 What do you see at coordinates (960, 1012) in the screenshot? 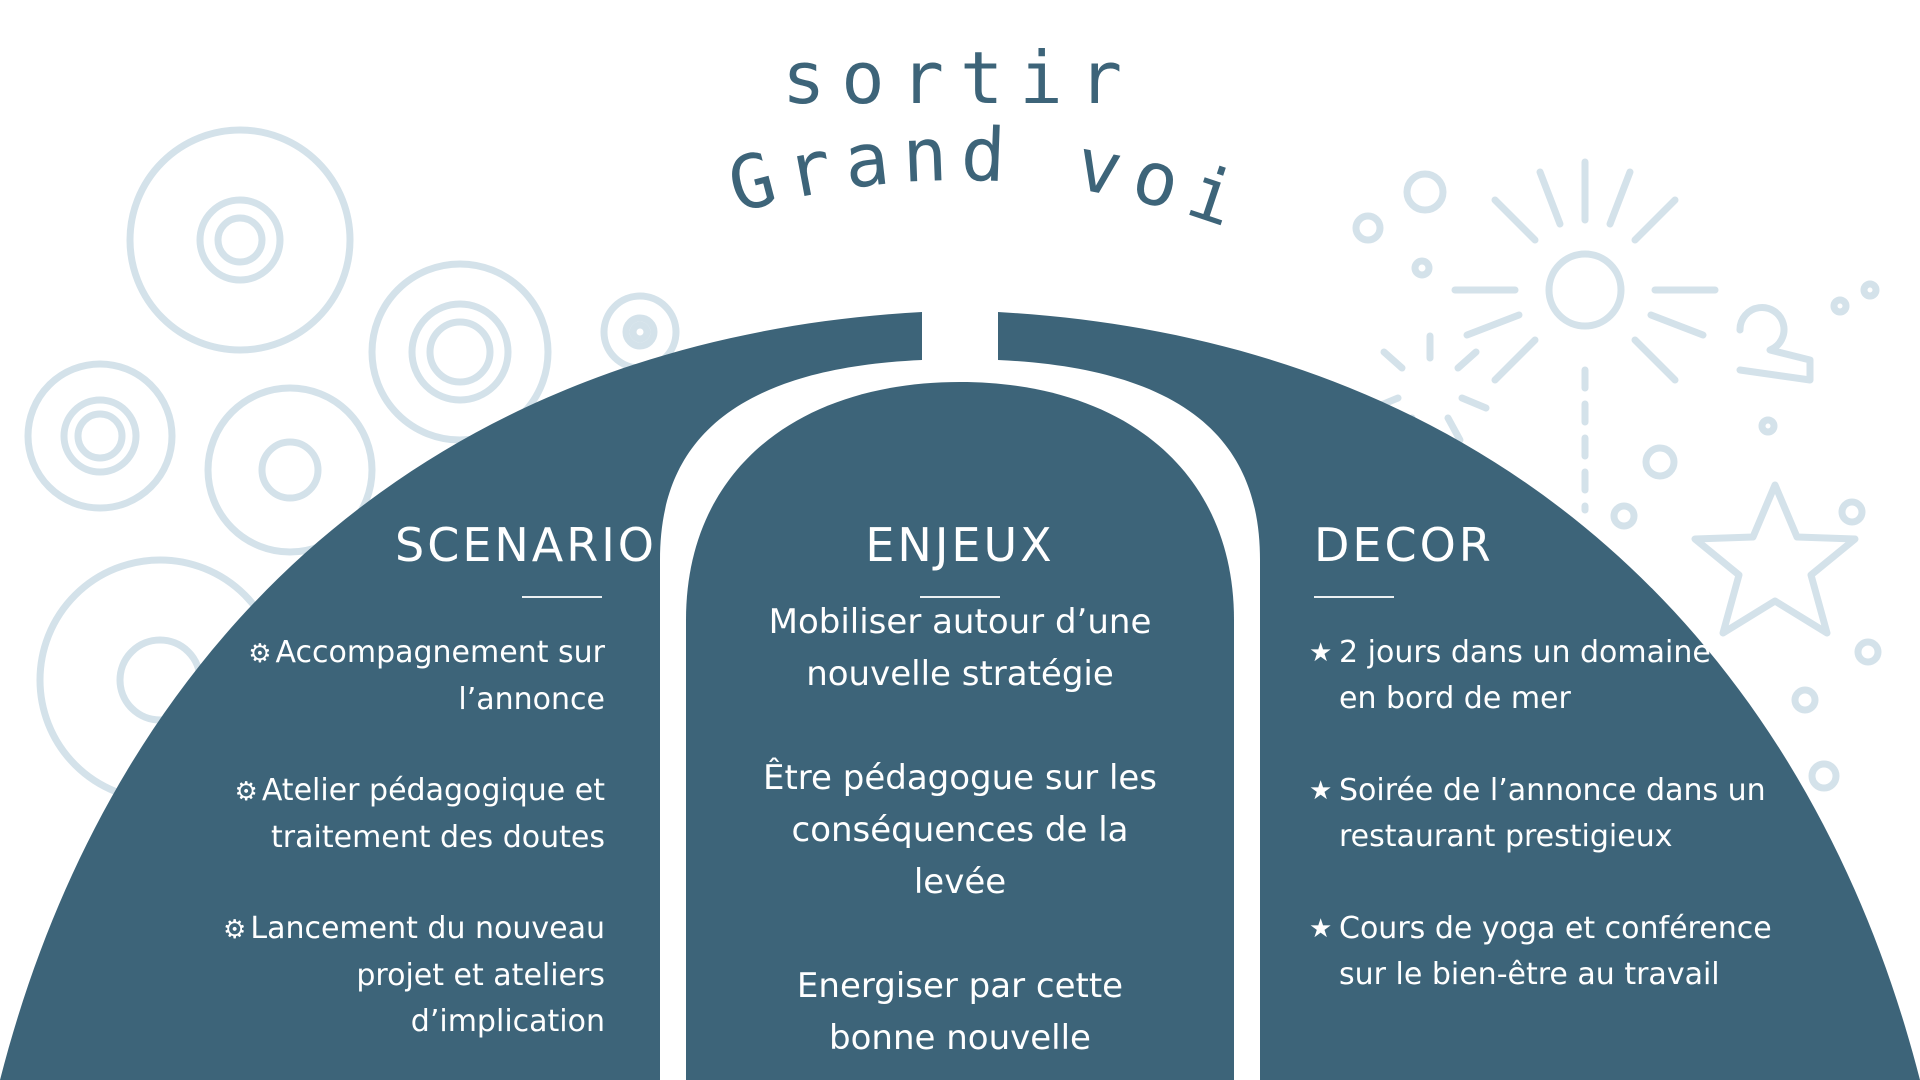
I see `enjeux-item: Energiser par cette bonne nouvelle` at bounding box center [960, 1012].